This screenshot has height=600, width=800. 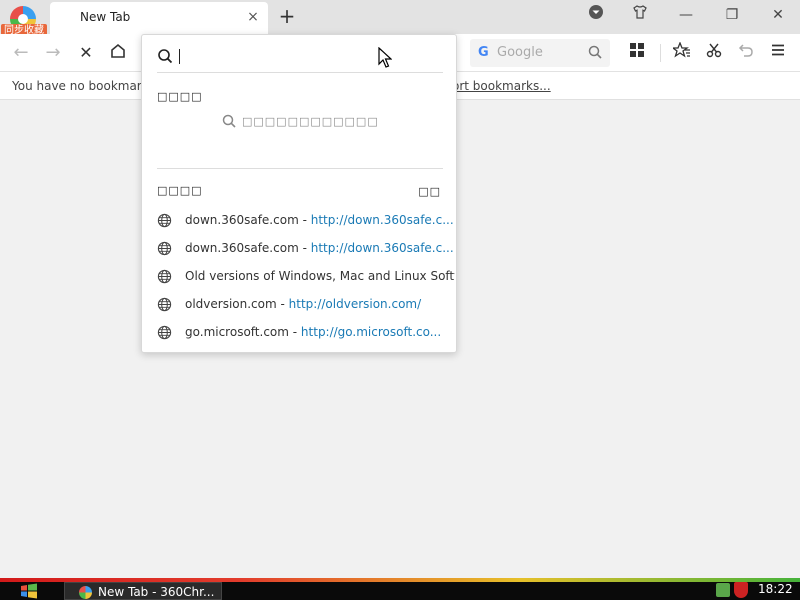 I want to click on google-g-icon: G, so click(x=483, y=52).